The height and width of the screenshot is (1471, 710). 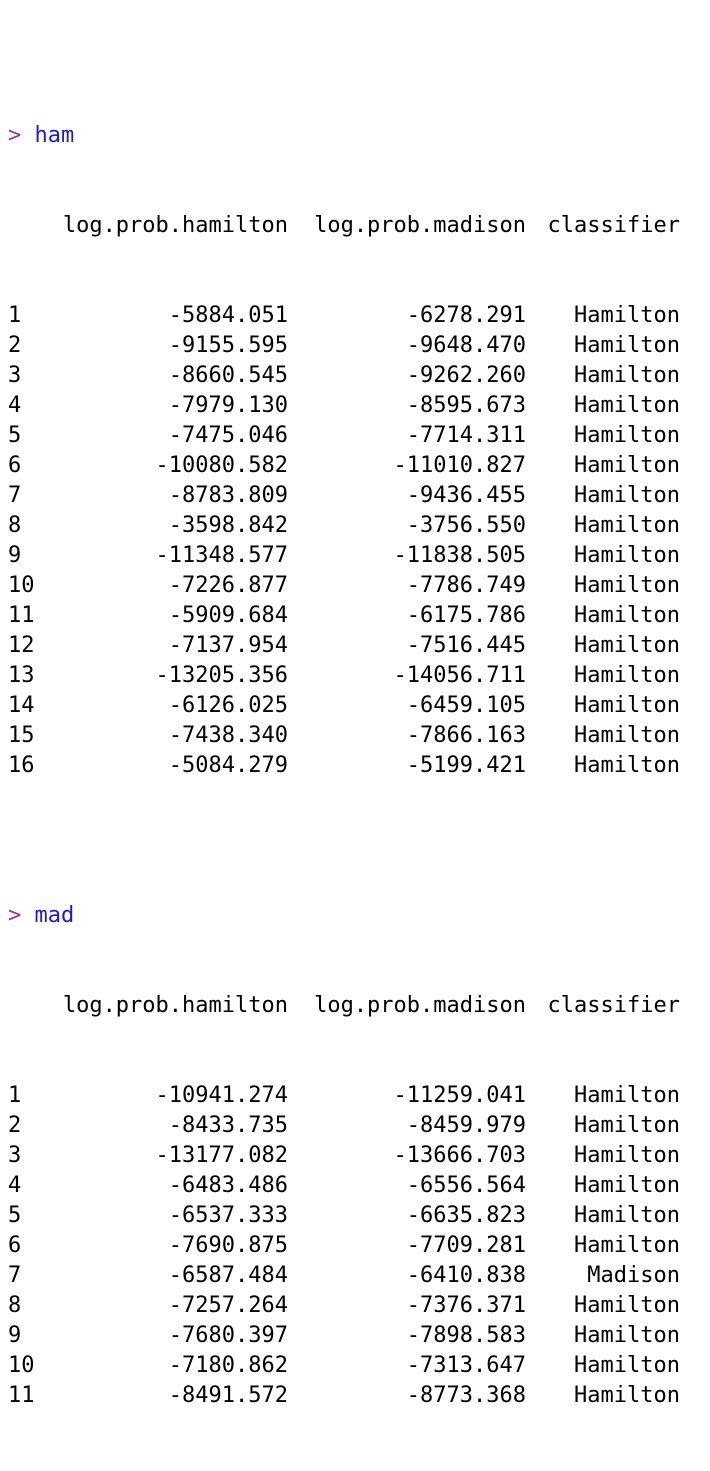 What do you see at coordinates (54, 915) in the screenshot?
I see `console-command: mad` at bounding box center [54, 915].